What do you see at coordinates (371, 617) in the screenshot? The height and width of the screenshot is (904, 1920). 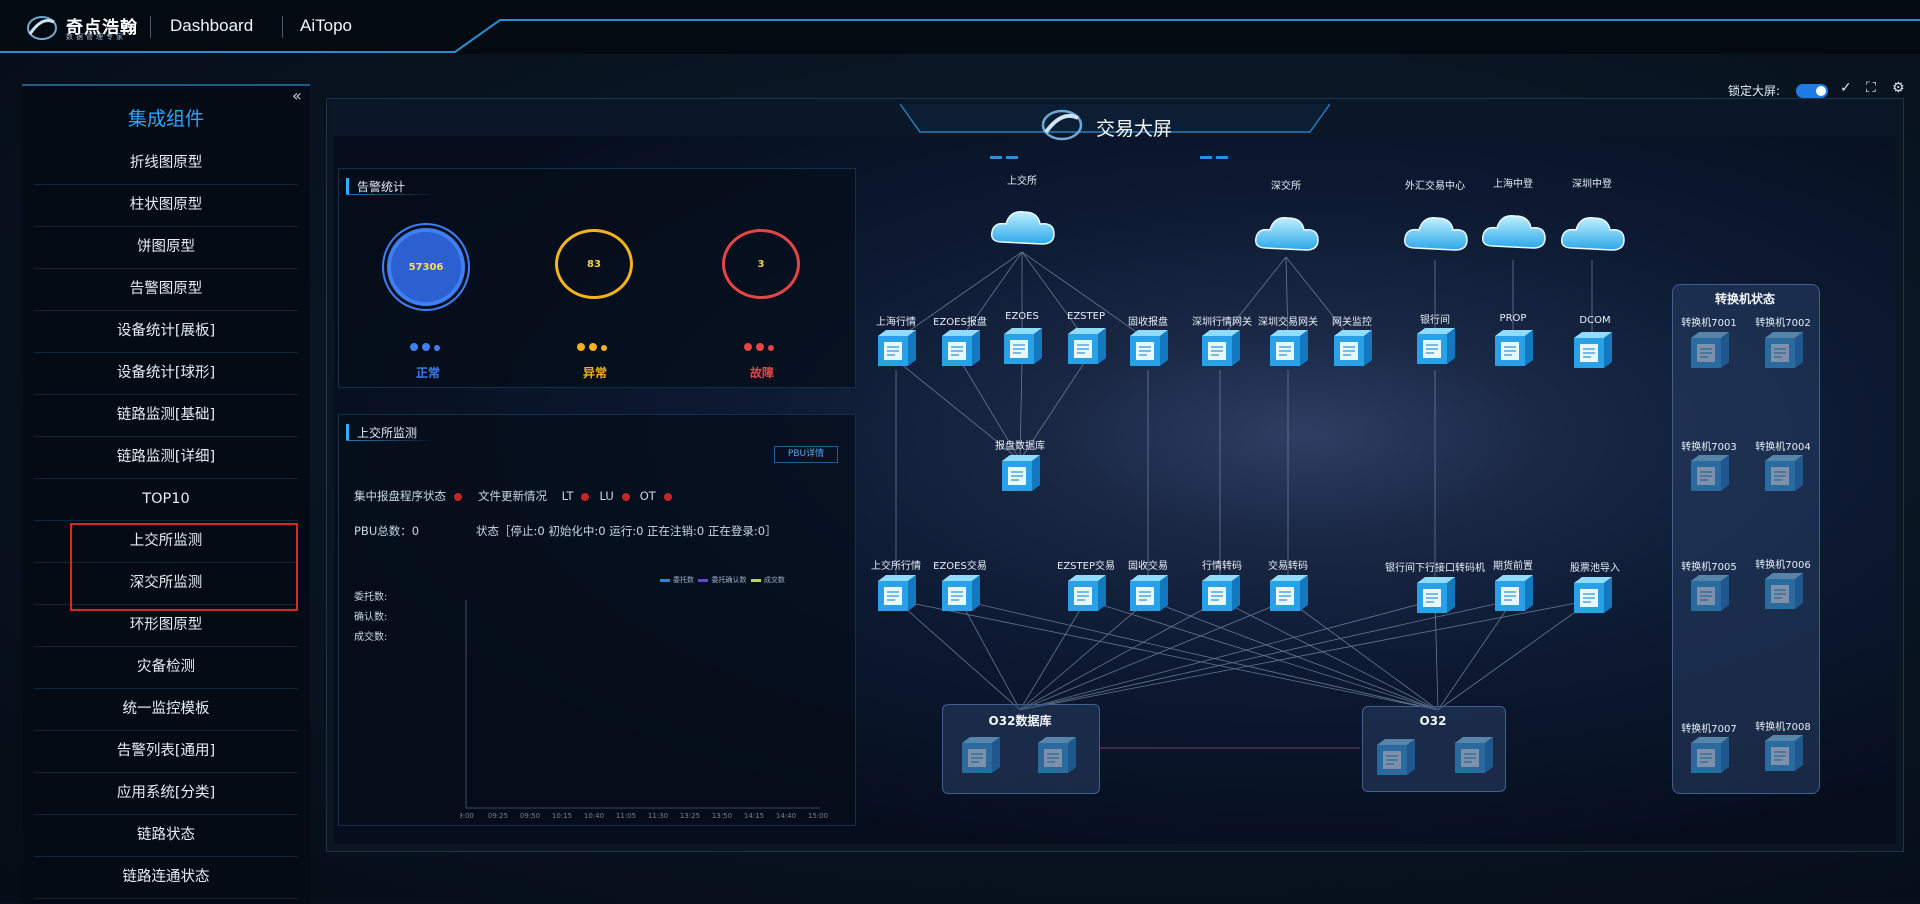 I see `metric-confirmed: 确认数:` at bounding box center [371, 617].